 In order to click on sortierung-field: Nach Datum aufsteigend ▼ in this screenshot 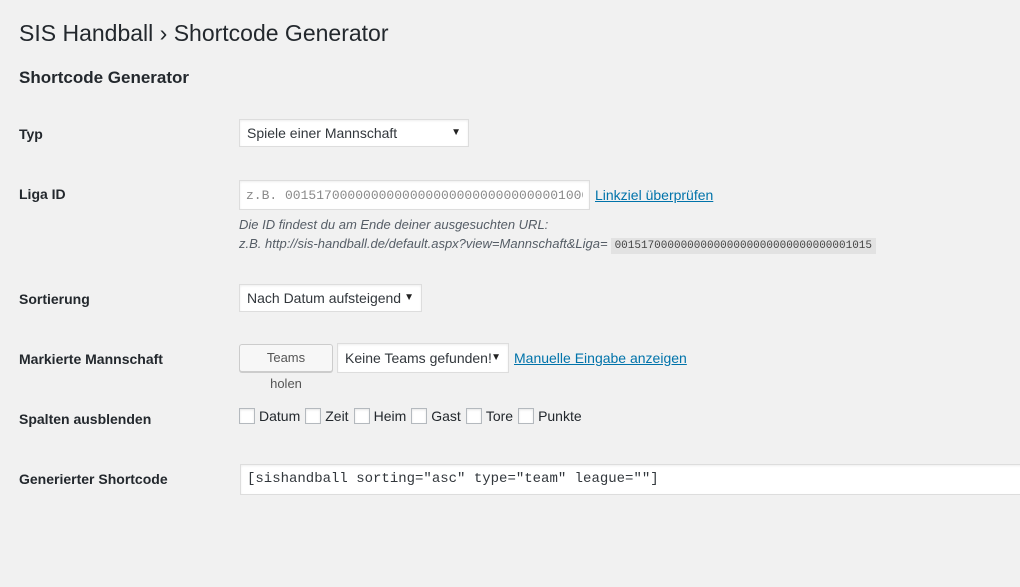, I will do `click(330, 298)`.